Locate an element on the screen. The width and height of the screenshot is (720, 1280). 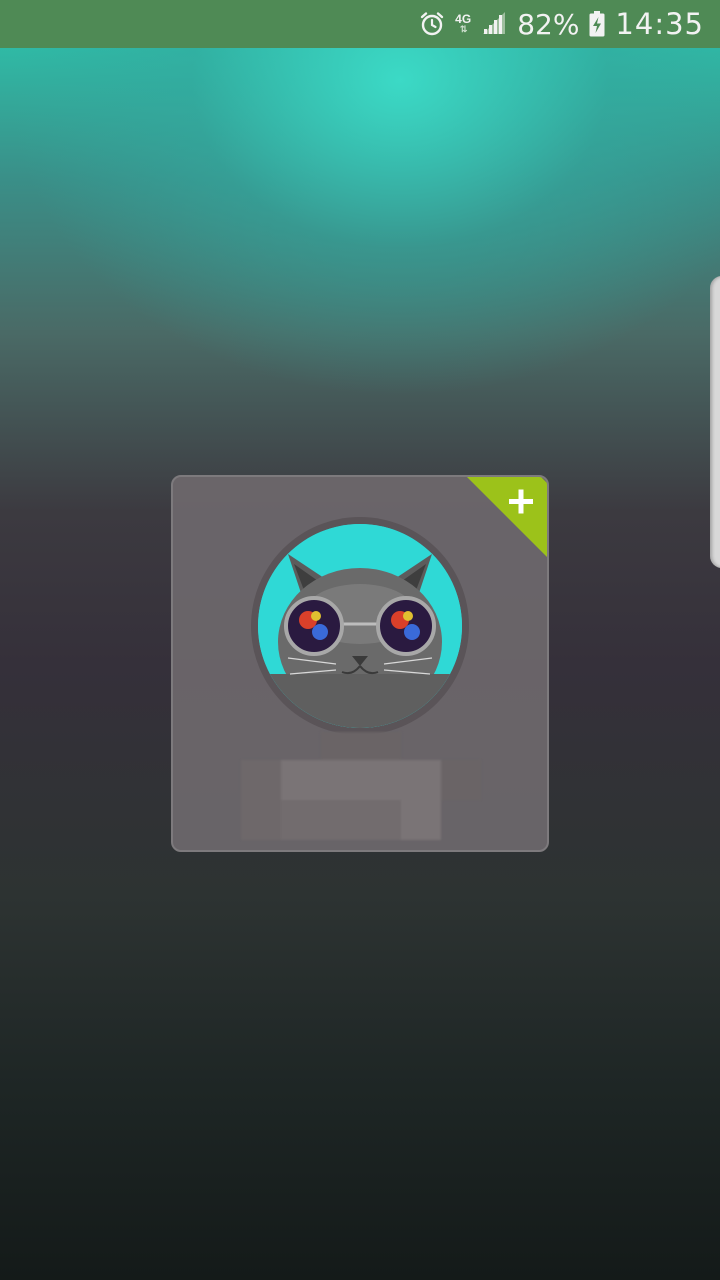
status-icons: 4G ⇅ 82% 14:35 is located at coordinates (561, 24).